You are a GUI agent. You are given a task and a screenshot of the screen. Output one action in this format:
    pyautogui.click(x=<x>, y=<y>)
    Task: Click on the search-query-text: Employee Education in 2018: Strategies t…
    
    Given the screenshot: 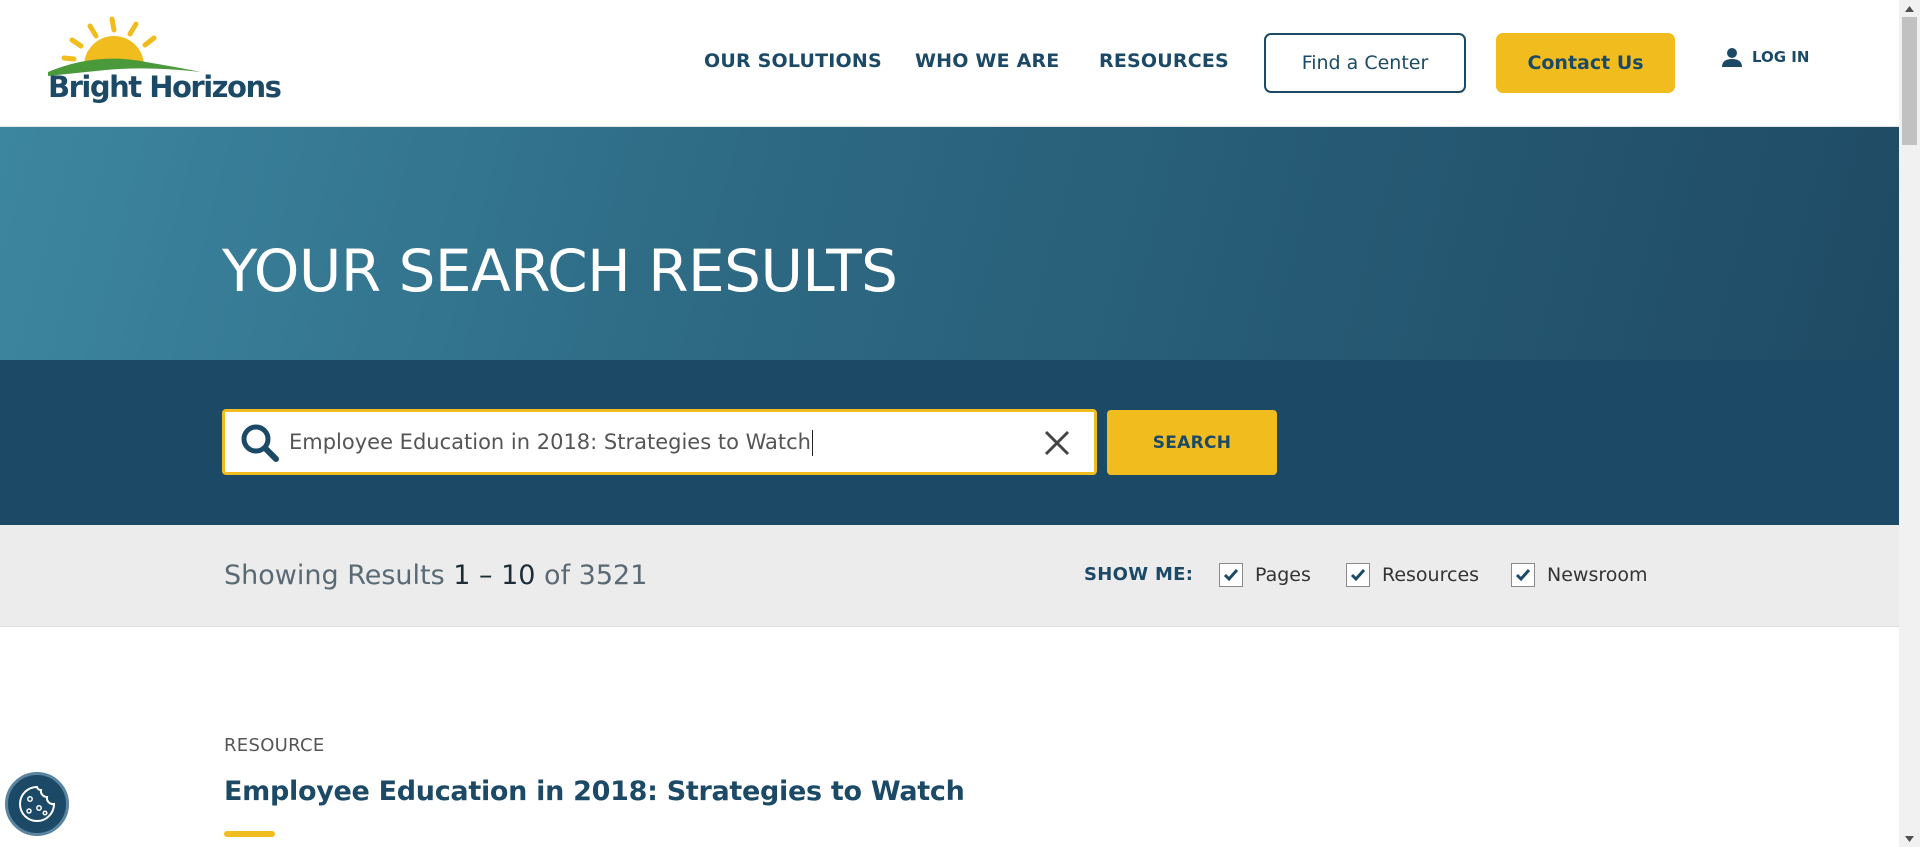 What is the action you would take?
    pyautogui.click(x=551, y=443)
    